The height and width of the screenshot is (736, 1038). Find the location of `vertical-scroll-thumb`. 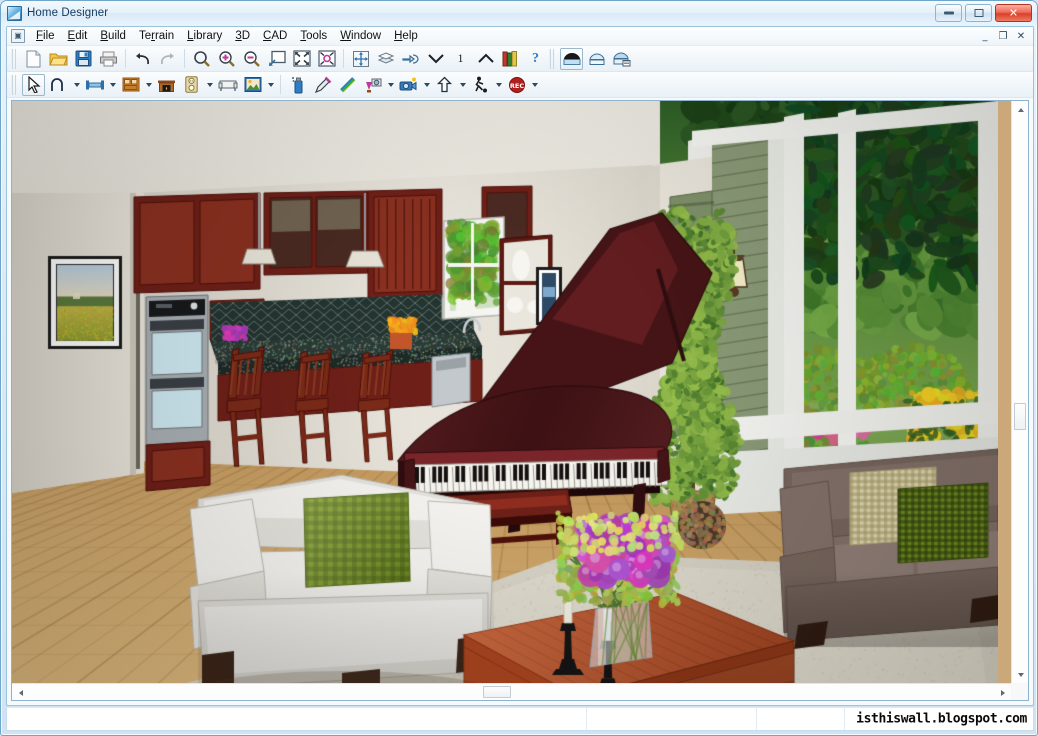

vertical-scroll-thumb is located at coordinates (1020, 416).